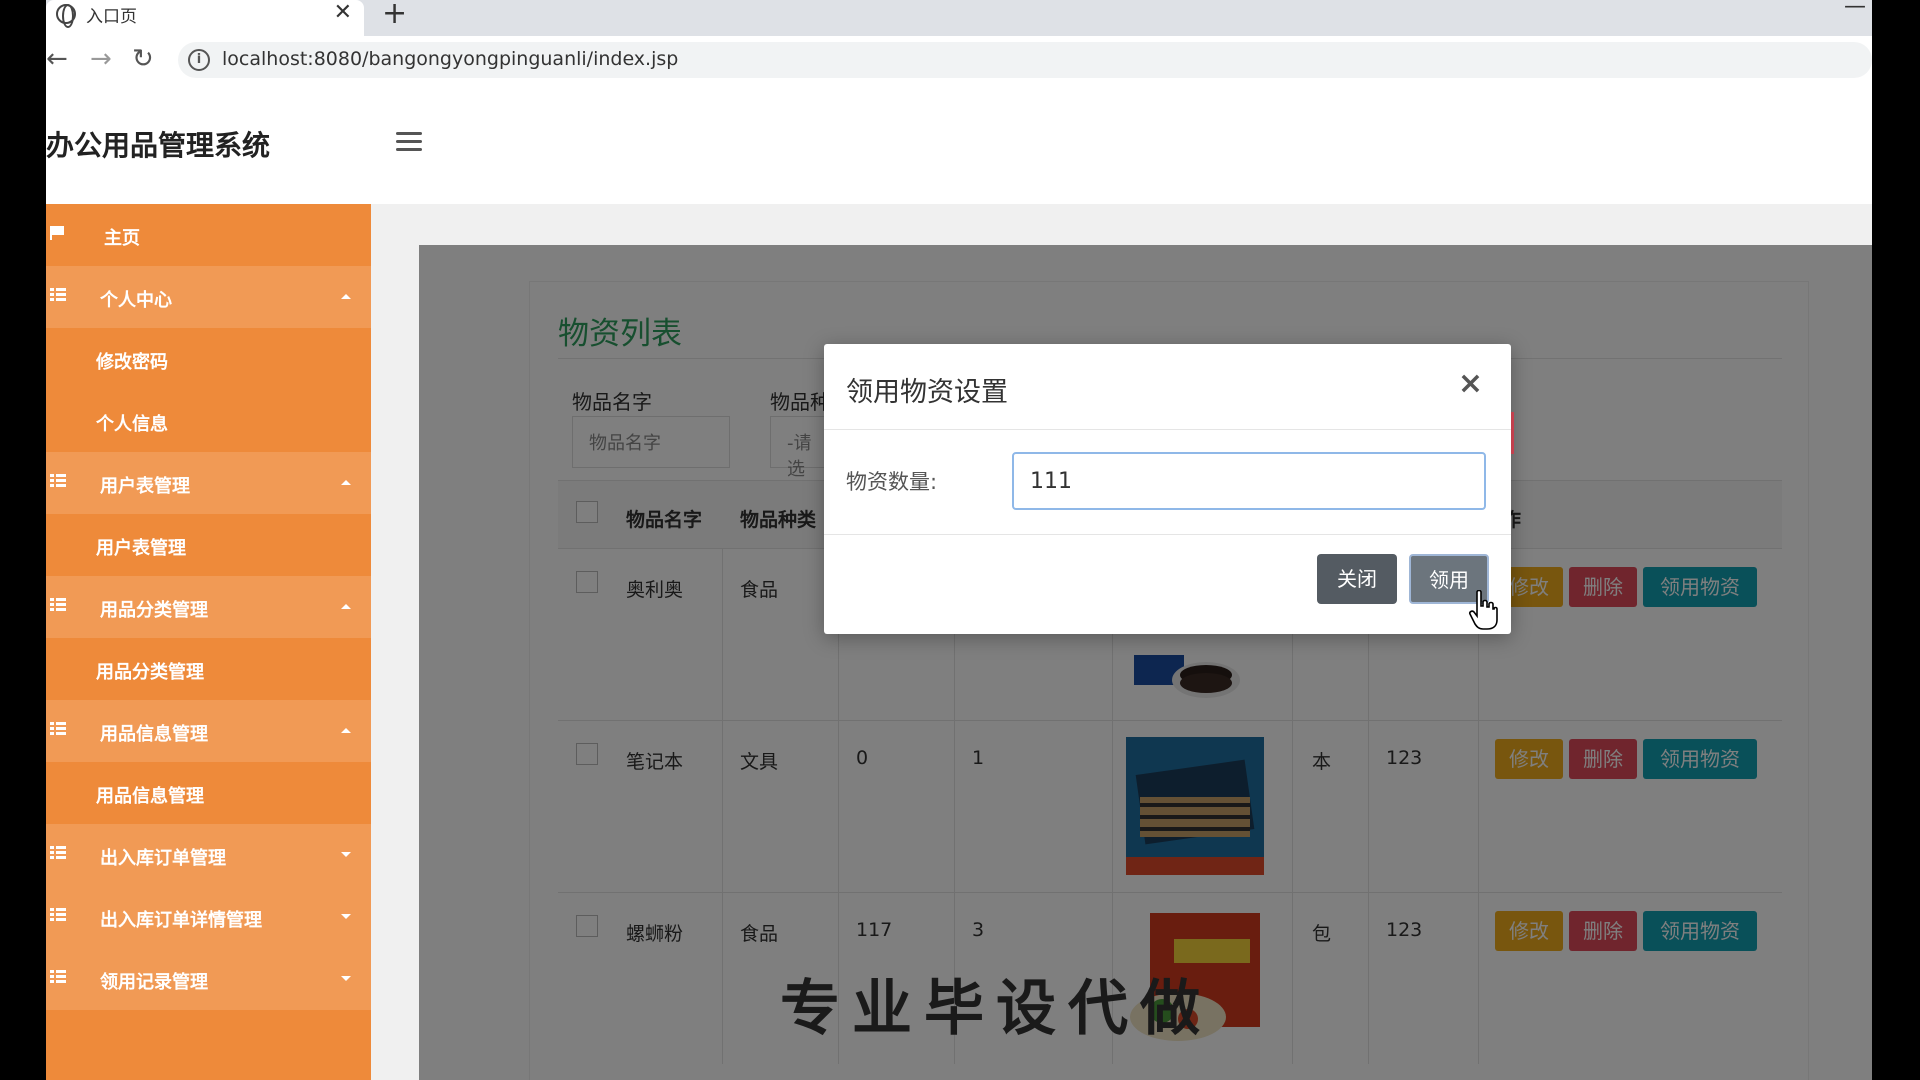  I want to click on sidebar-item: 出入库订单详情管理, so click(208, 917).